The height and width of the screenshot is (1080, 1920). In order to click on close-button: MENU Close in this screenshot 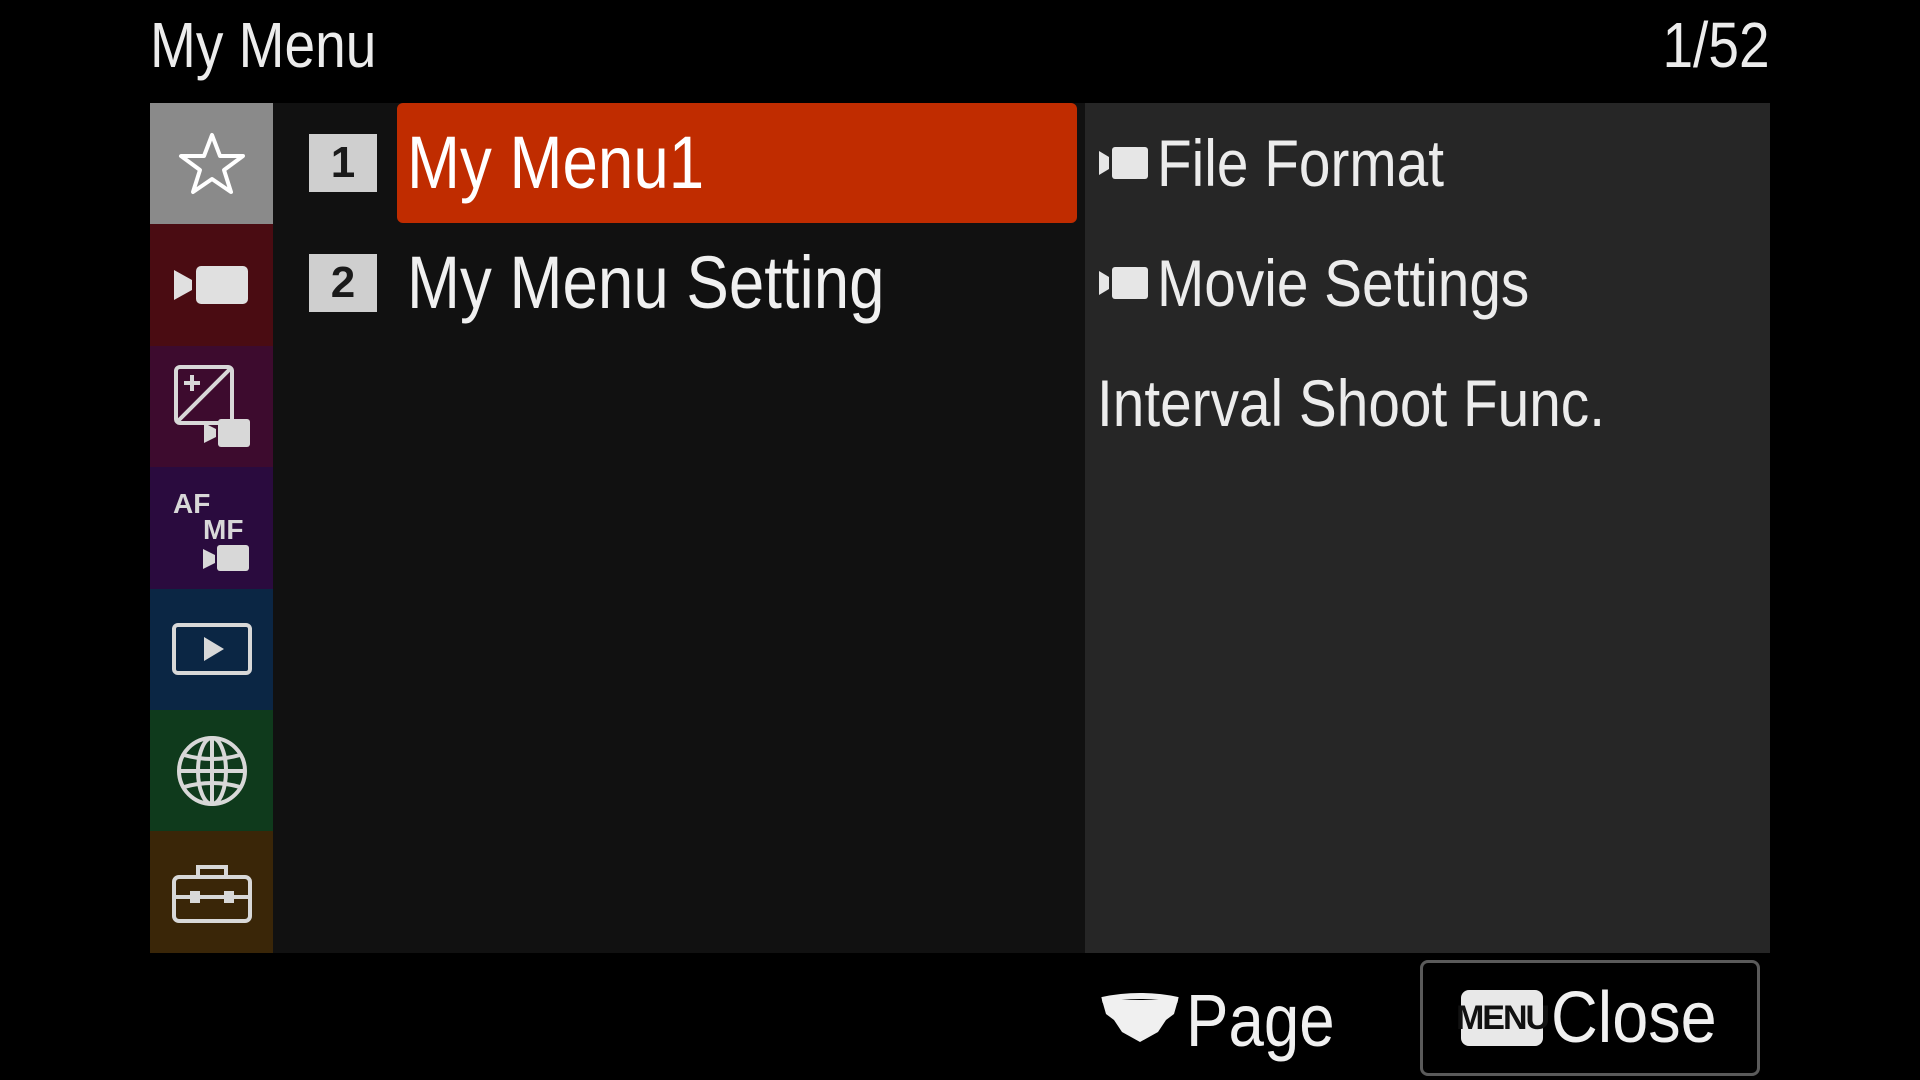, I will do `click(1590, 1018)`.